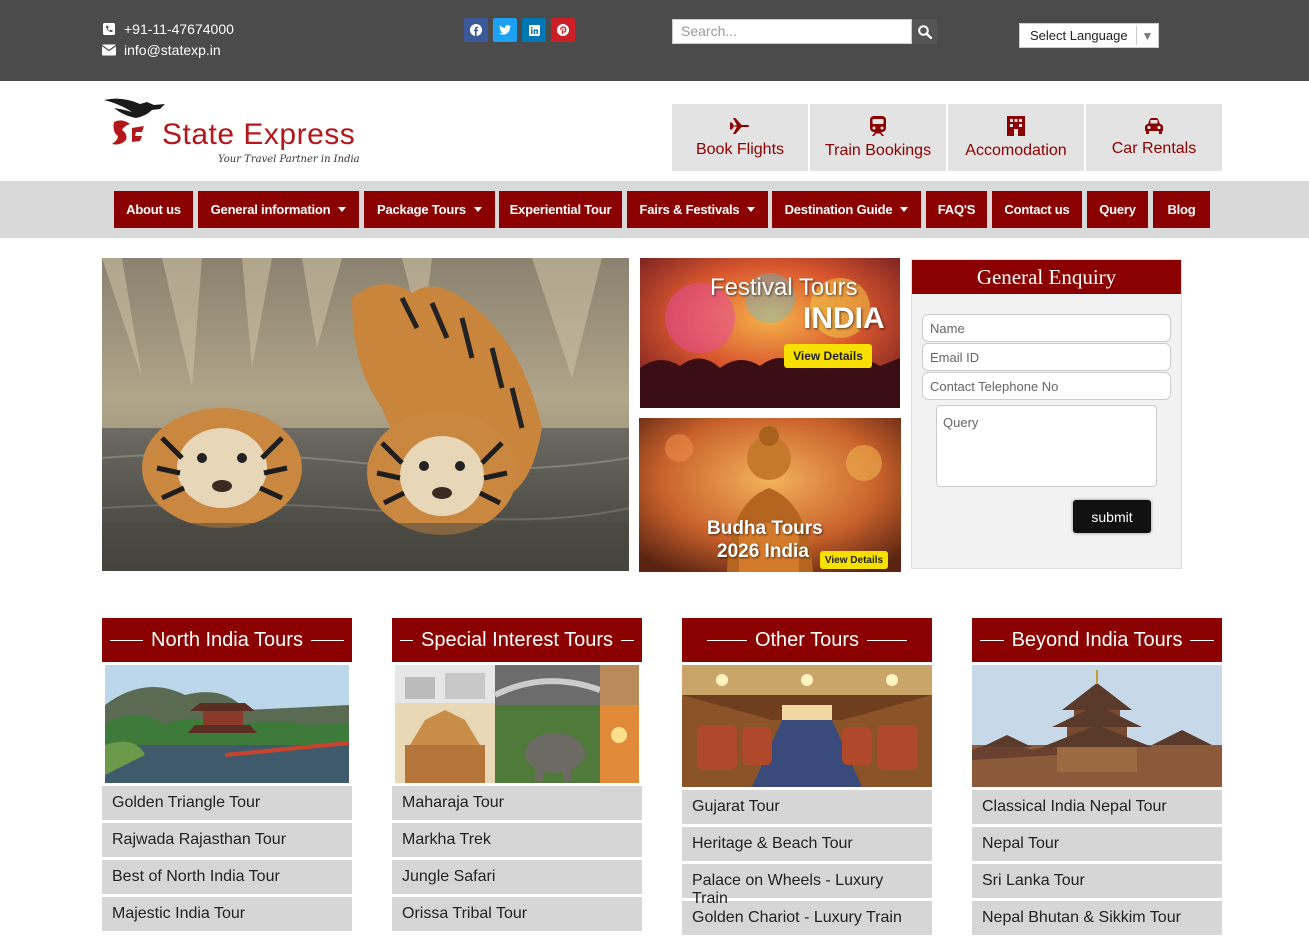 This screenshot has width=1309, height=944. I want to click on tour-link: Golden Triangle Tour, so click(227, 801).